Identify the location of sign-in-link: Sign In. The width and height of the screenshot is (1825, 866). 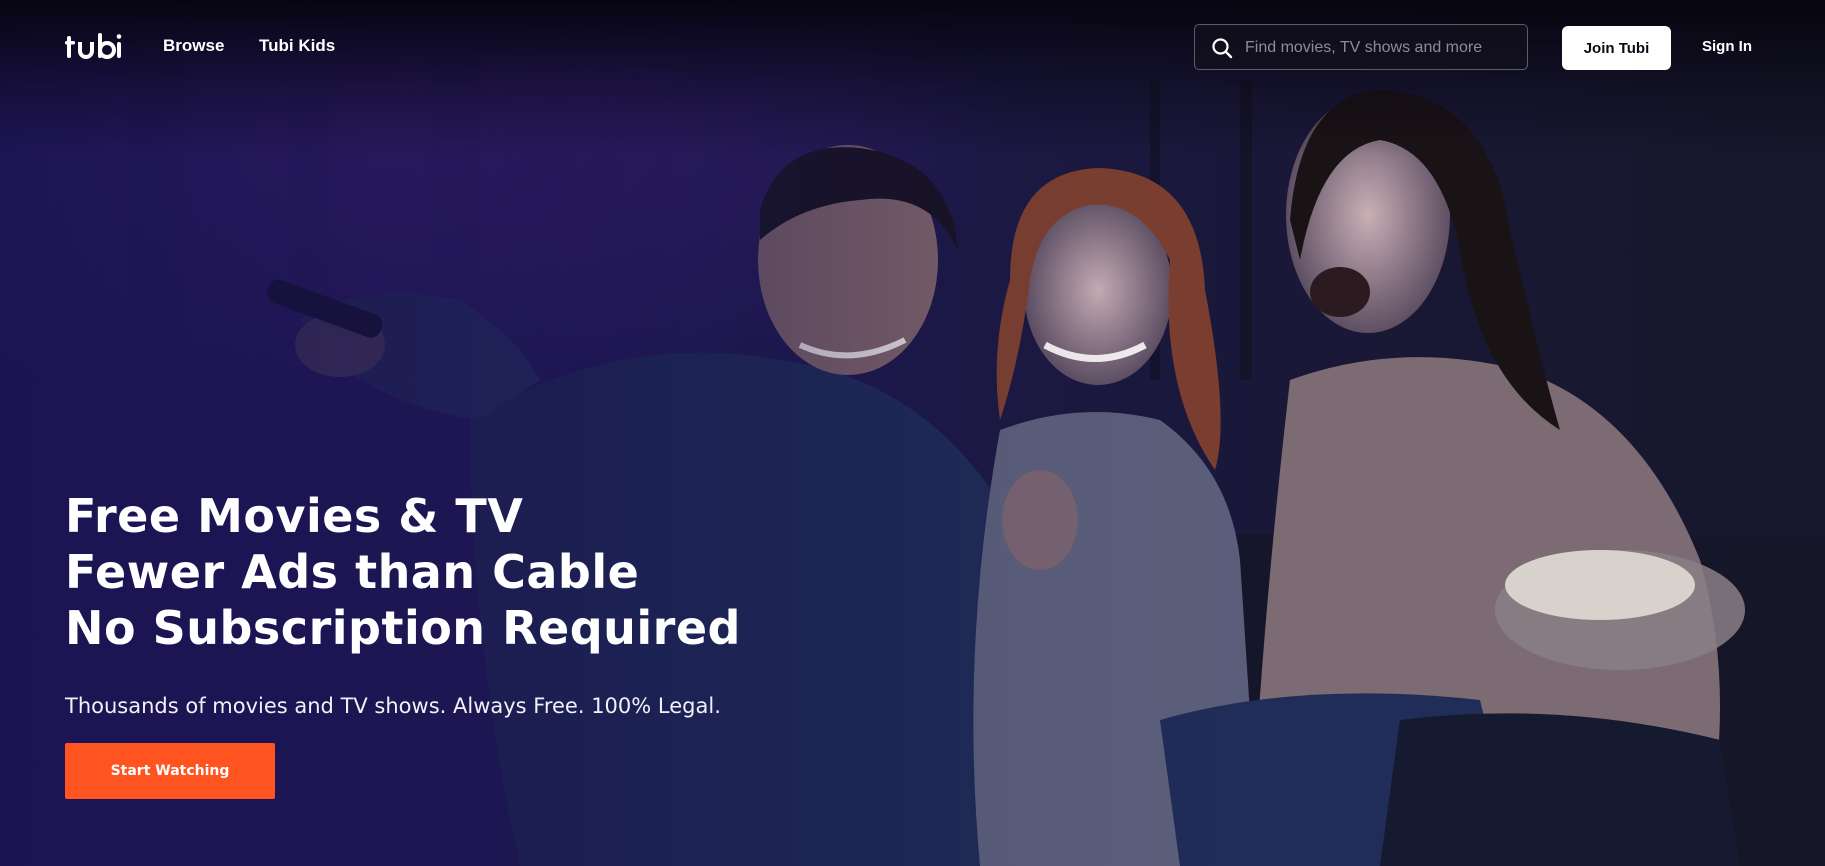
(1727, 46).